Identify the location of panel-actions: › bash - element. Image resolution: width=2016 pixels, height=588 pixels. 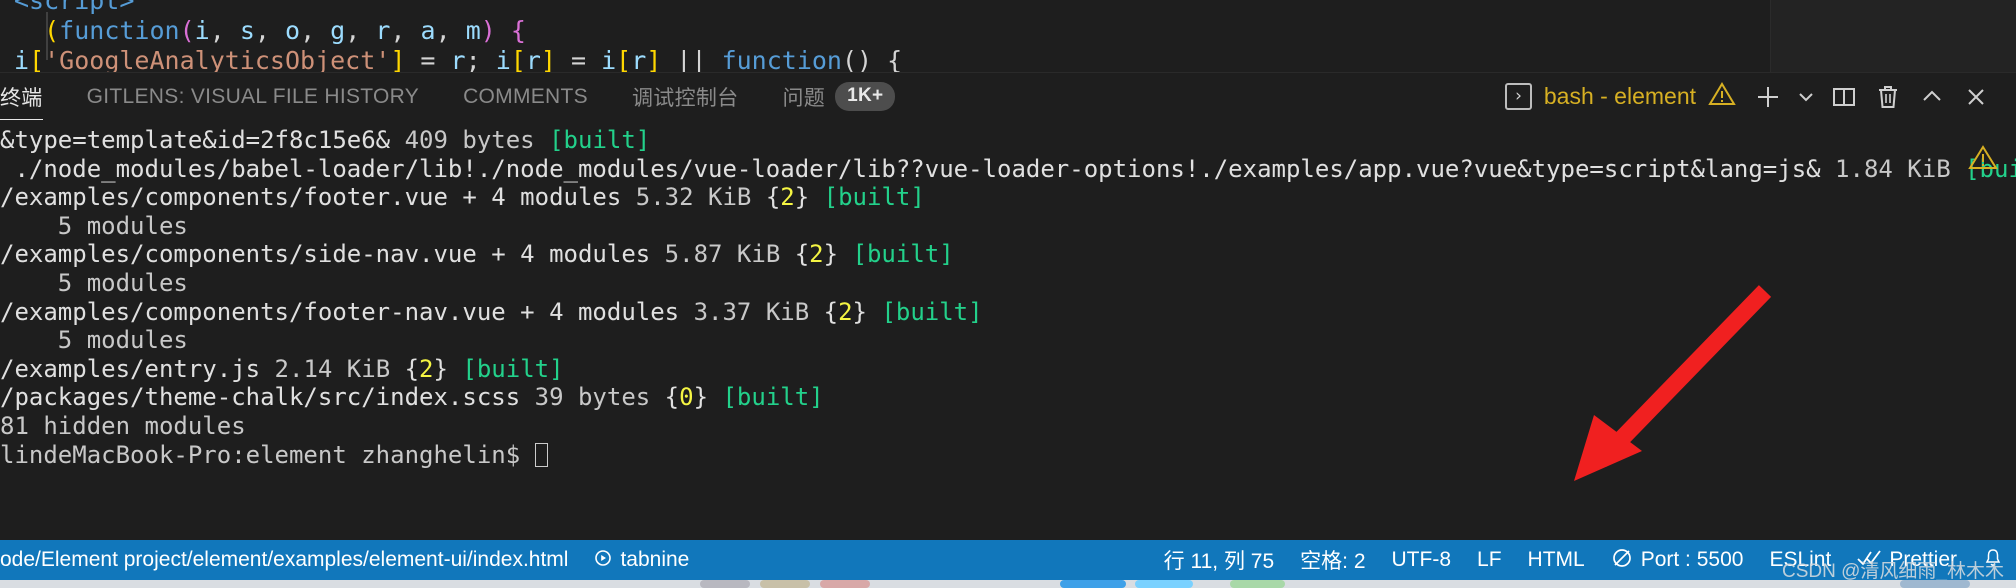
(1755, 97).